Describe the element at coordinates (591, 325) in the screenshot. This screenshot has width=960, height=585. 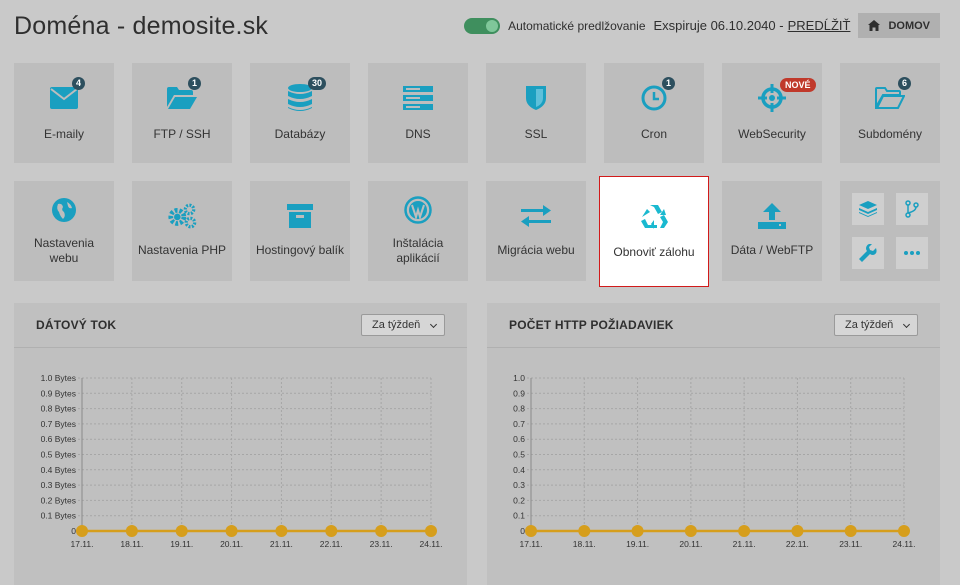
I see `panel-title: POČET HTTP POŽIADAVIEK` at that location.